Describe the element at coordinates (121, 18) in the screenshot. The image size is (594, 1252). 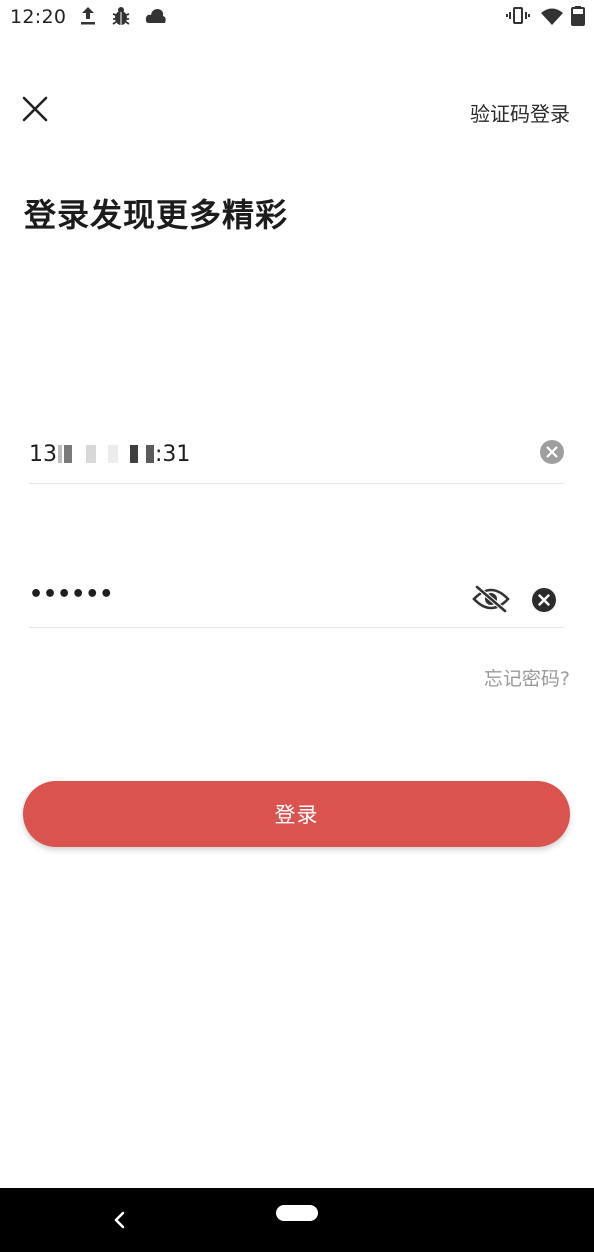
I see `bug-icon` at that location.